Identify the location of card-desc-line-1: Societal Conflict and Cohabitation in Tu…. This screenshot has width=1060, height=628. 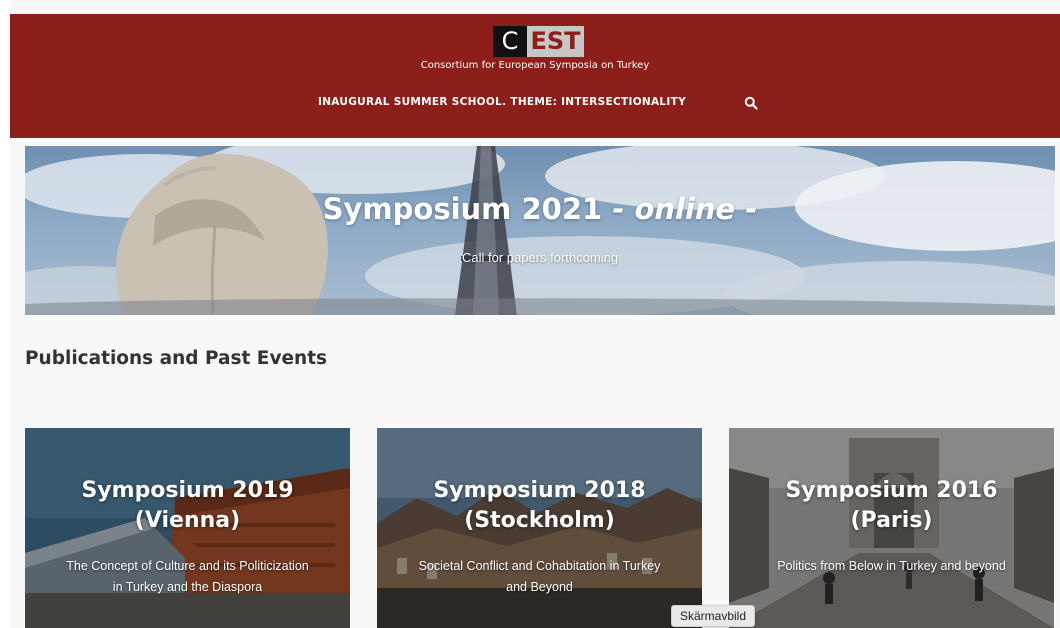
(539, 566).